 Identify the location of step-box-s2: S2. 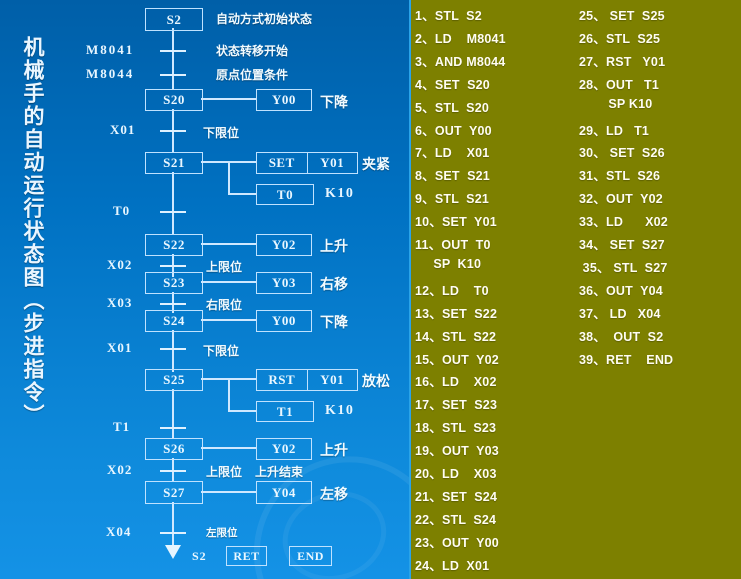
(174, 19).